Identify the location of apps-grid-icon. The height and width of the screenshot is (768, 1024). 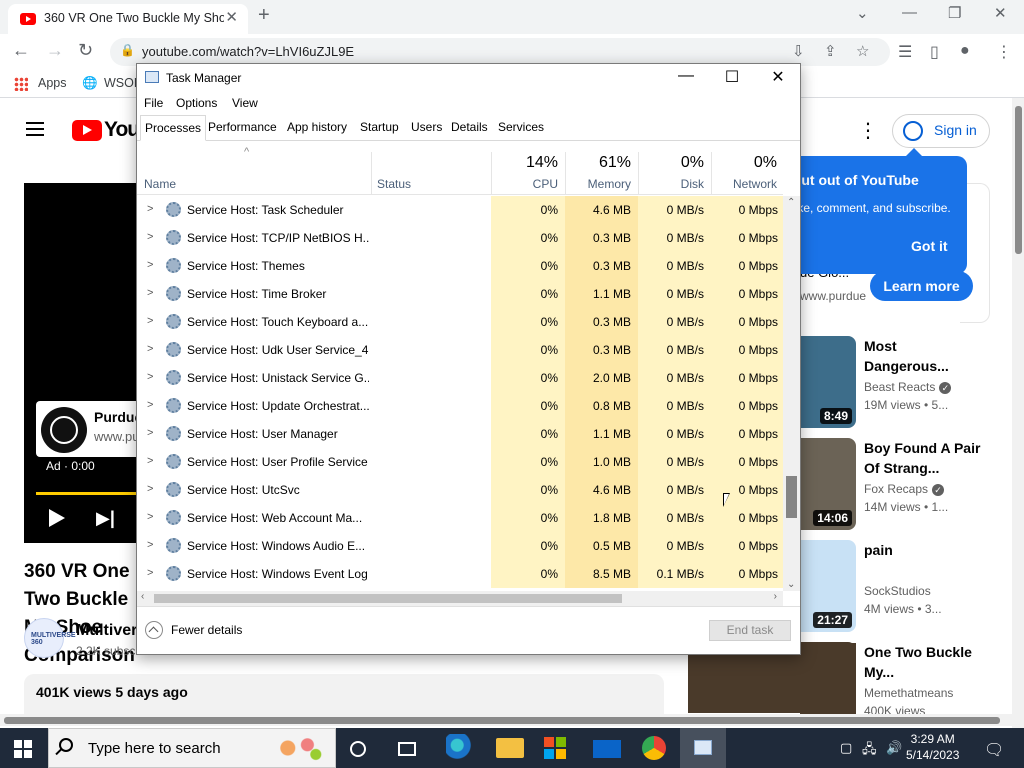
(21, 84).